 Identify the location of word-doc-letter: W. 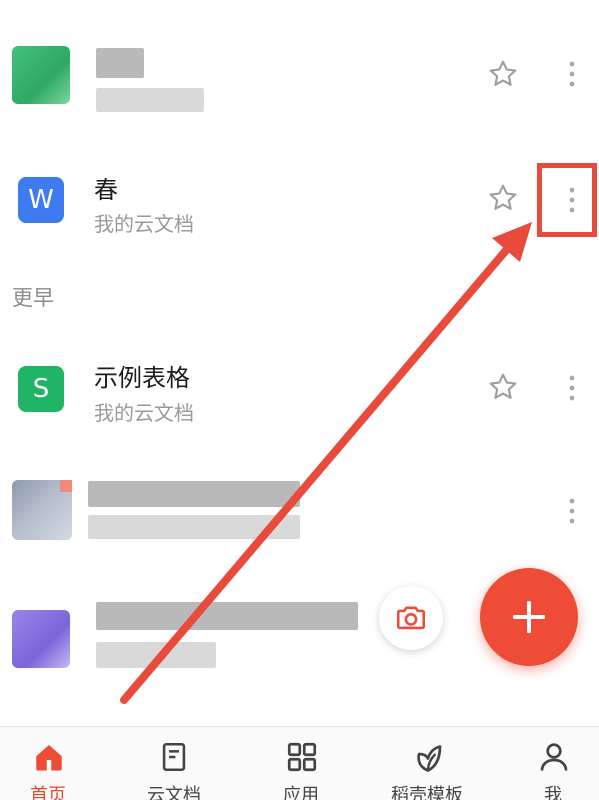
(41, 200).